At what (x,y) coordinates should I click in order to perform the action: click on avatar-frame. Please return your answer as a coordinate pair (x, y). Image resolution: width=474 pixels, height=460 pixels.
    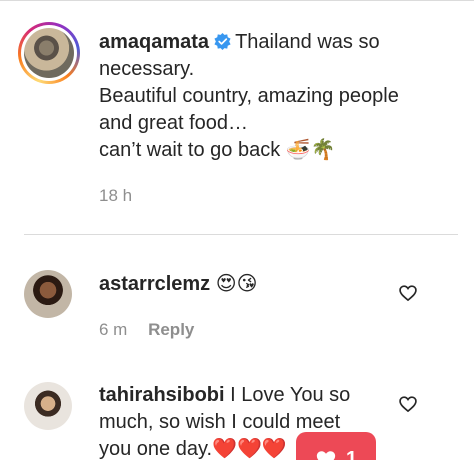
    Looking at the image, I should click on (49, 53).